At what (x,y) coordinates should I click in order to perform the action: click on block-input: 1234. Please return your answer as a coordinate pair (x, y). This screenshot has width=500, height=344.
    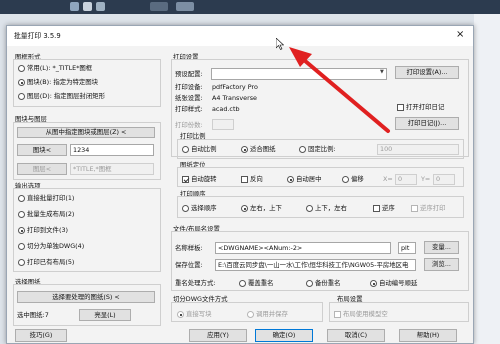
    Looking at the image, I should click on (112, 150).